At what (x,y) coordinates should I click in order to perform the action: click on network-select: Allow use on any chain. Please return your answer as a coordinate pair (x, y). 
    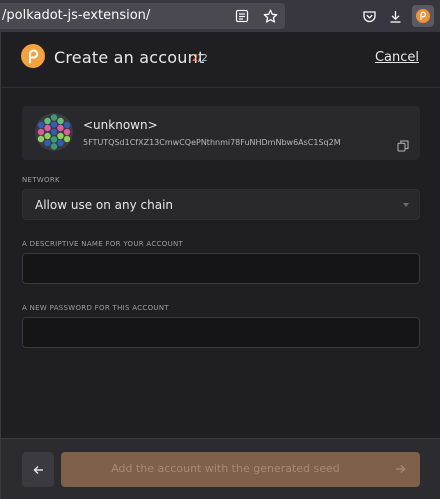
    Looking at the image, I should click on (221, 204).